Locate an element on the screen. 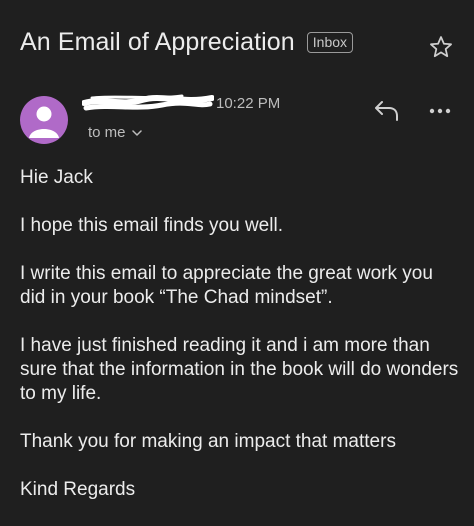  body-paragraph: I hope this email finds you well. is located at coordinates (151, 225).